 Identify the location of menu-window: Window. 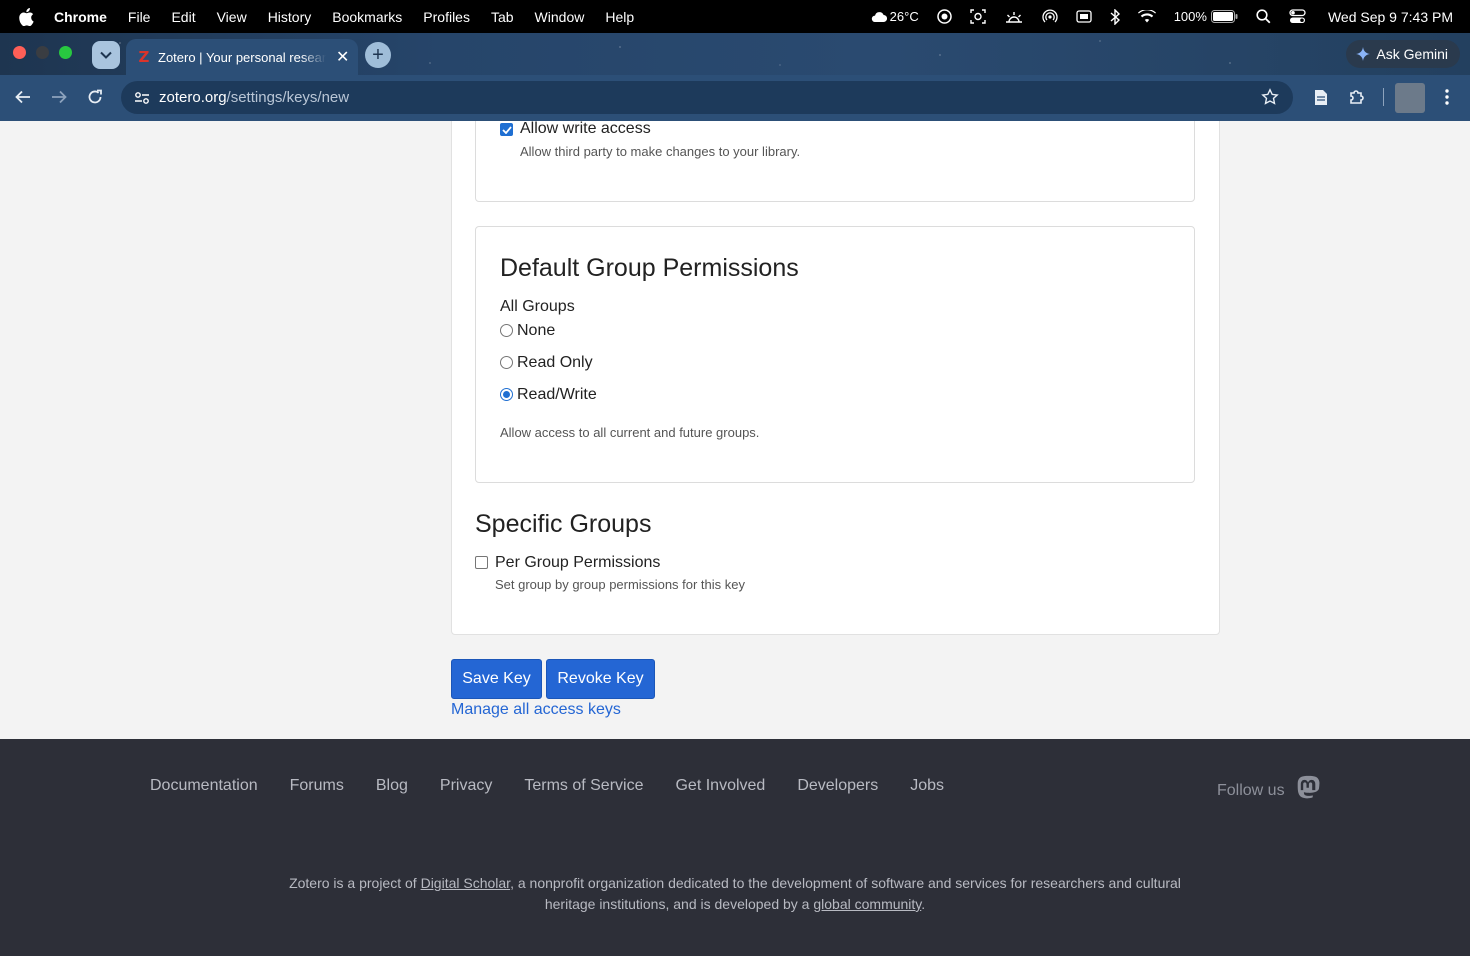
(560, 17).